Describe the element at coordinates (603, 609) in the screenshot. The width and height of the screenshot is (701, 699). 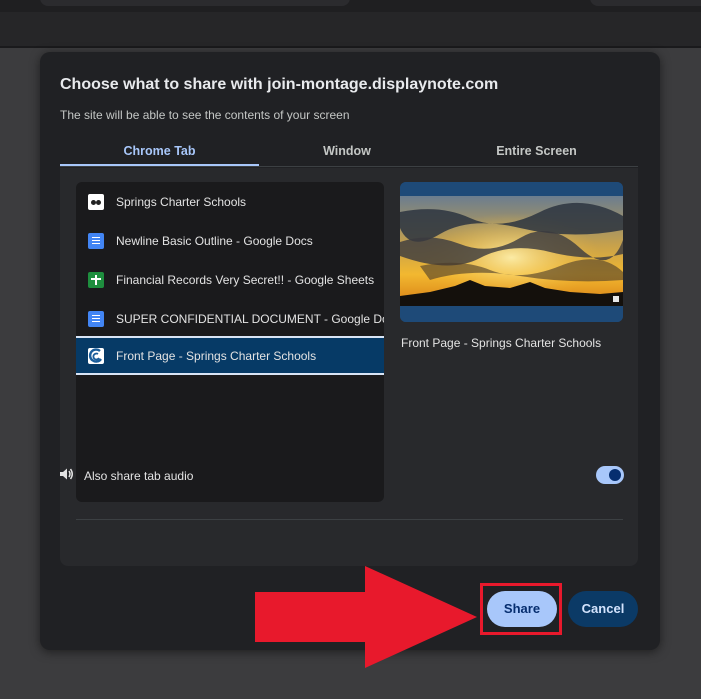
I see `cancel-button: Cancel` at that location.